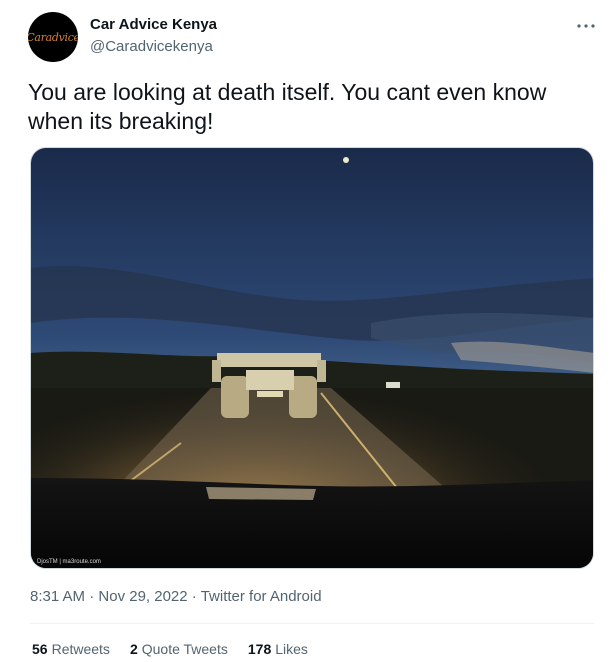  Describe the element at coordinates (57, 596) in the screenshot. I see `tweet-time: 8:31 AM` at that location.